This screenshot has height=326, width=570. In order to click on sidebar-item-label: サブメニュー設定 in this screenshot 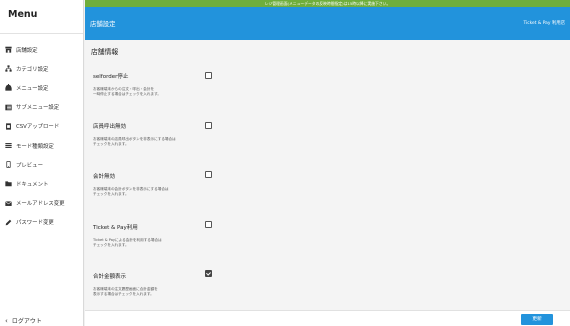, I will do `click(38, 108)`.